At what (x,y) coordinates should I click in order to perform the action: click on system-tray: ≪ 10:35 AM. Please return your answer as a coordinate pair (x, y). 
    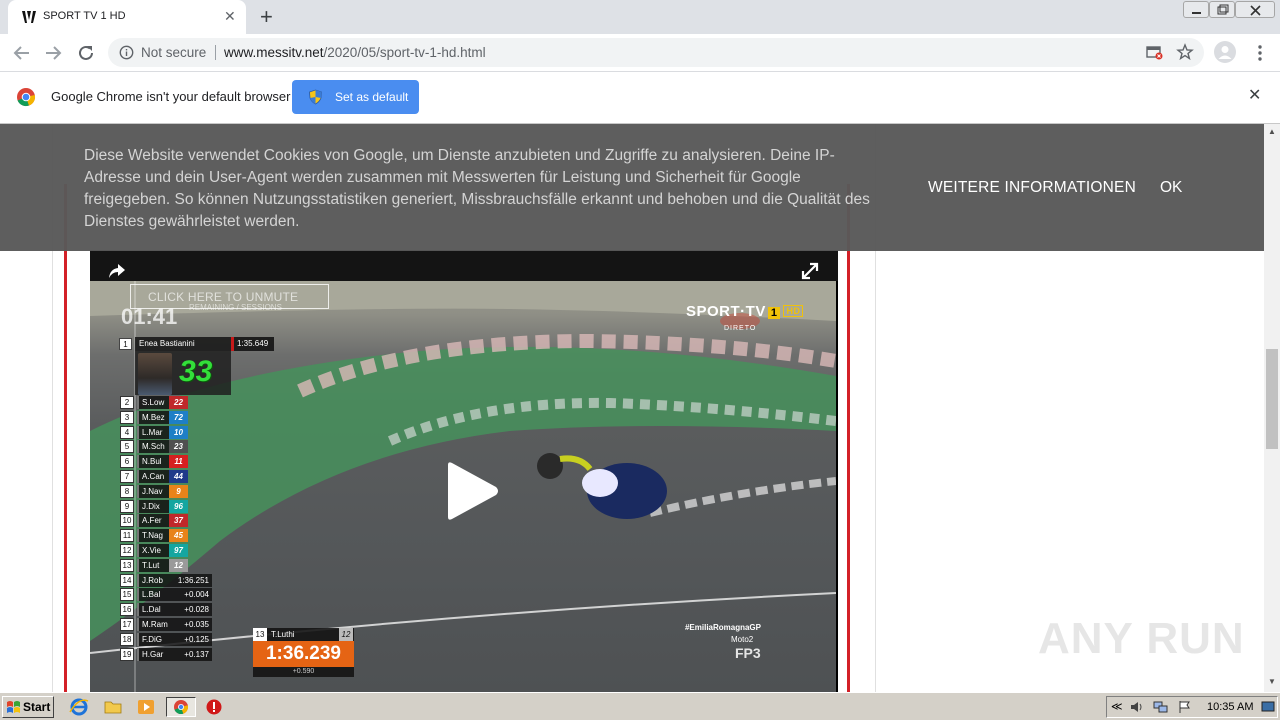
    Looking at the image, I should click on (1192, 707).